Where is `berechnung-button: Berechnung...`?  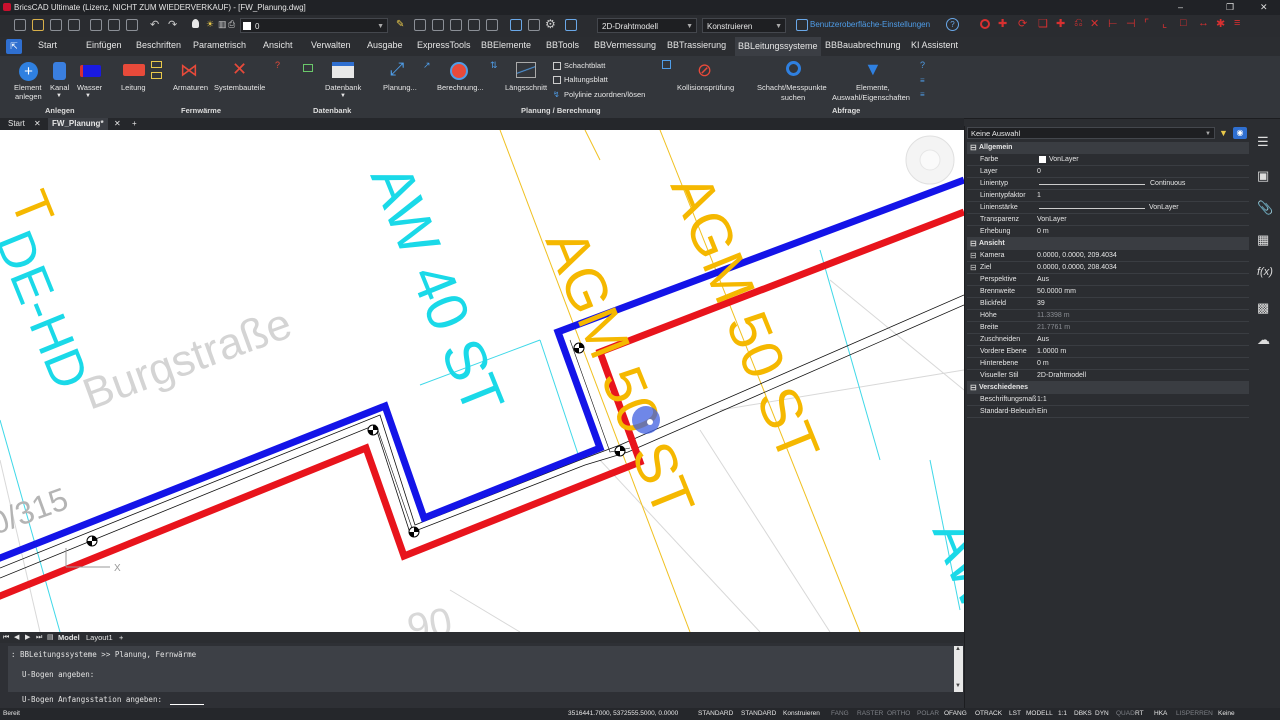 berechnung-button: Berechnung... is located at coordinates (460, 87).